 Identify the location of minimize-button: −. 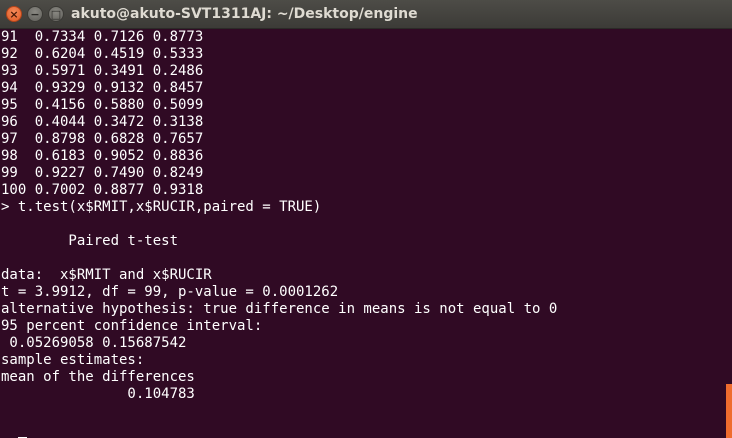
(35, 14).